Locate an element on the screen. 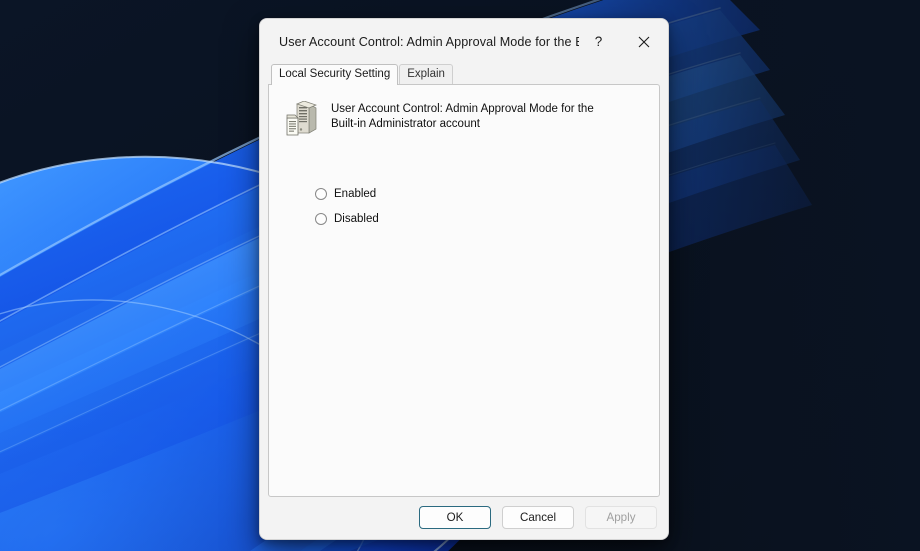 This screenshot has width=920, height=551. radio-disabled-label: Disabled is located at coordinates (356, 218).